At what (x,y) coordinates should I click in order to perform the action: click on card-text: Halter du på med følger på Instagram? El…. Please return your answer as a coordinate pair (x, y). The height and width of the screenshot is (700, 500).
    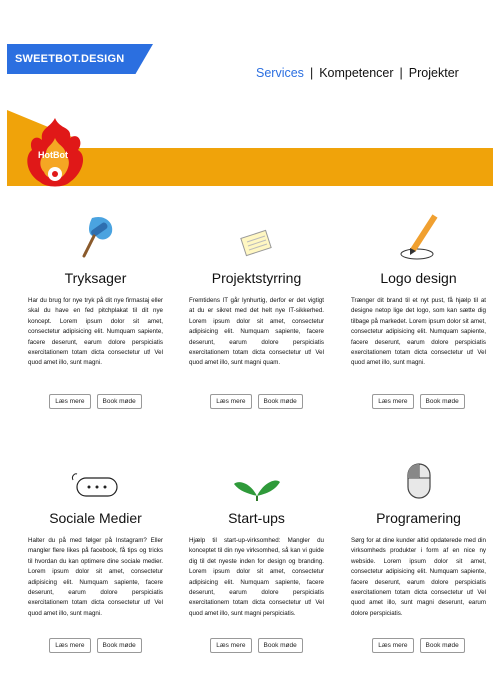
    Looking at the image, I should click on (95, 577).